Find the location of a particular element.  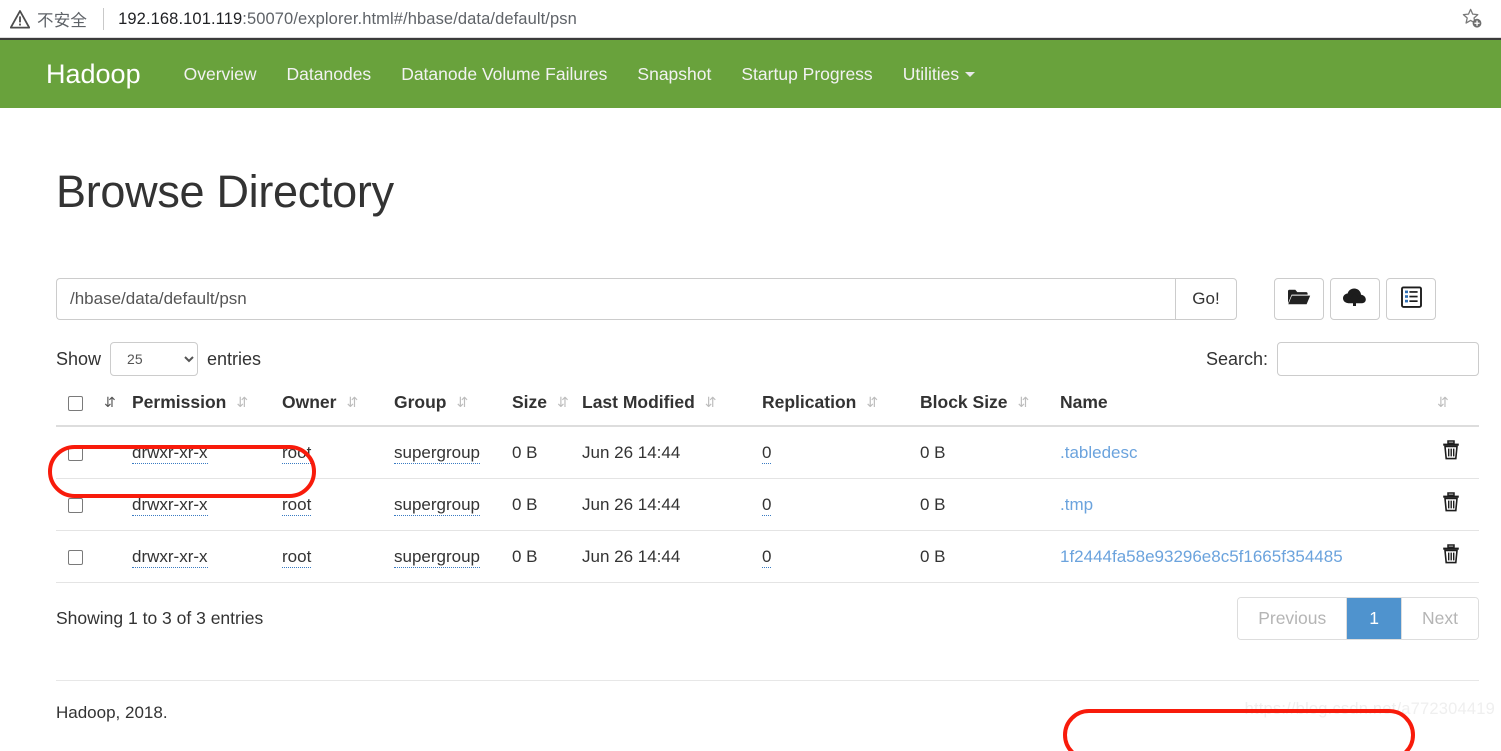

pagination: Previous 1 Next is located at coordinates (1358, 618).